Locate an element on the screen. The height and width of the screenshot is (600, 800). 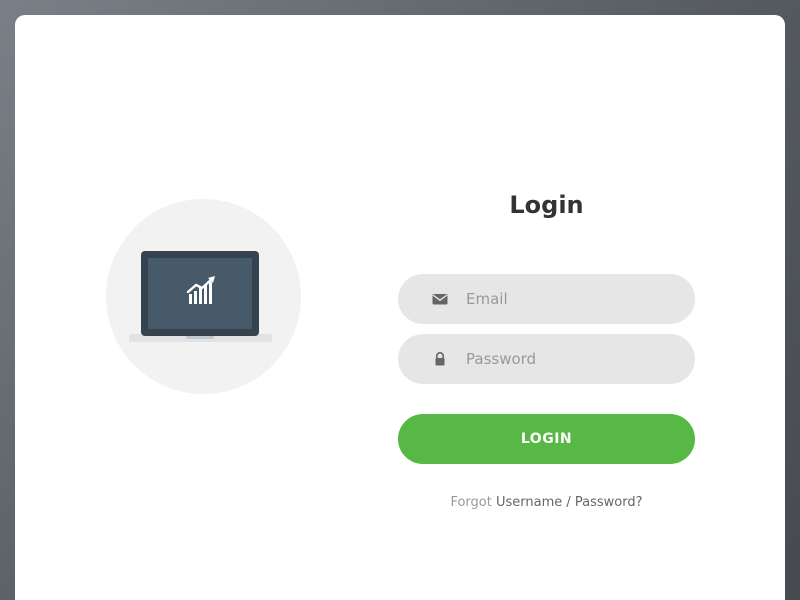
forgot-prefix: Forgot is located at coordinates (471, 502).